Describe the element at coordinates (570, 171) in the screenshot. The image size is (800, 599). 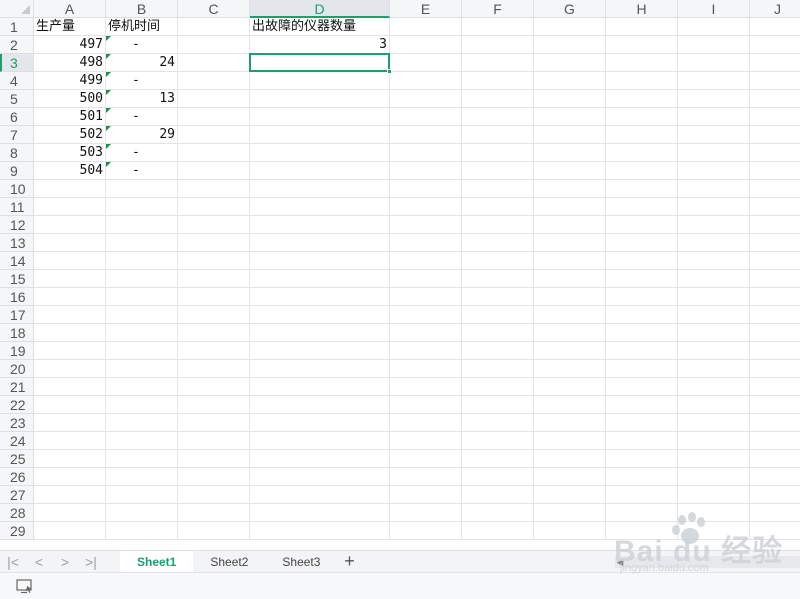
I see `cell-g9` at that location.